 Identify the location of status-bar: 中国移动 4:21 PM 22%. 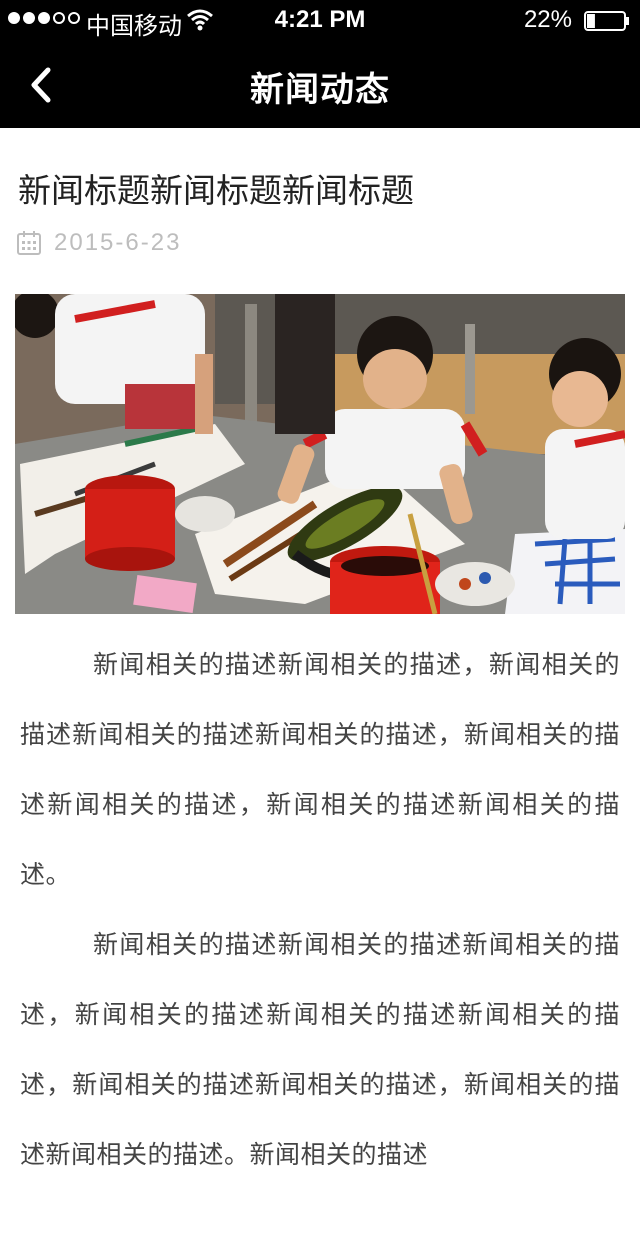
(320, 20).